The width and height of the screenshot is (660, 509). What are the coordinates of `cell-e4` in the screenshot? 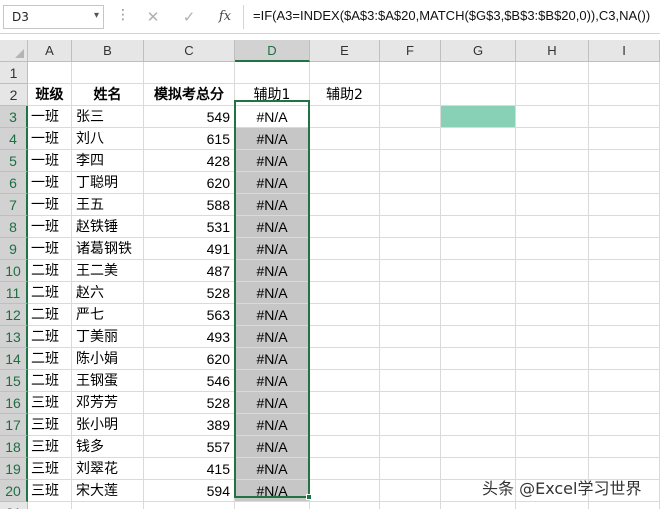 It's located at (345, 139).